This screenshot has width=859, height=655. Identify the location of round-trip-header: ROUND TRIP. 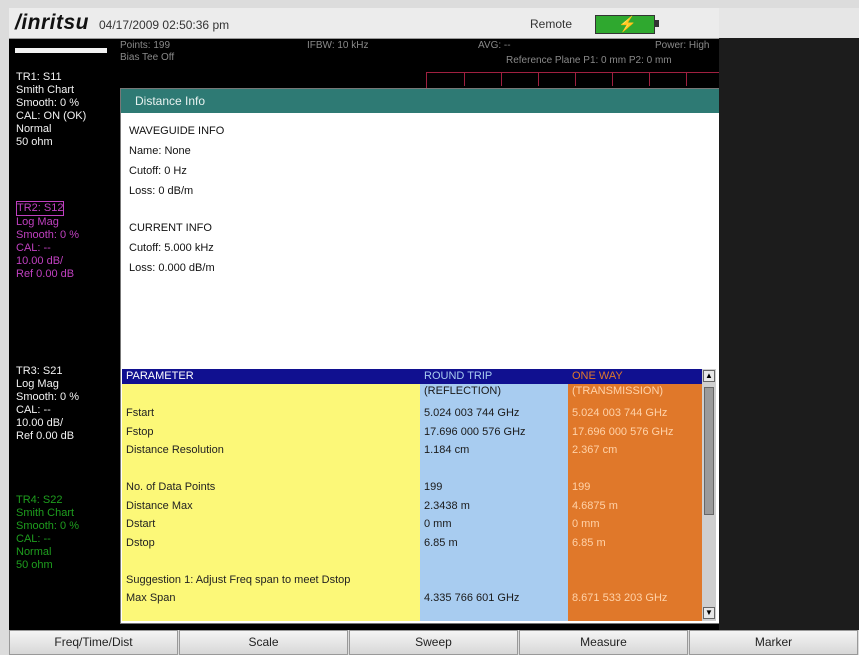
(494, 376).